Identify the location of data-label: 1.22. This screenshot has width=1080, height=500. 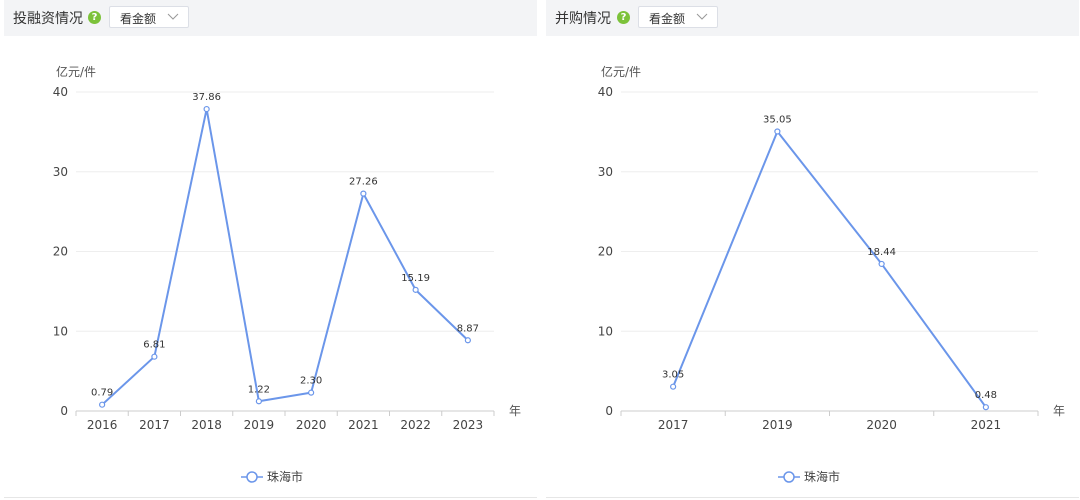
(259, 389).